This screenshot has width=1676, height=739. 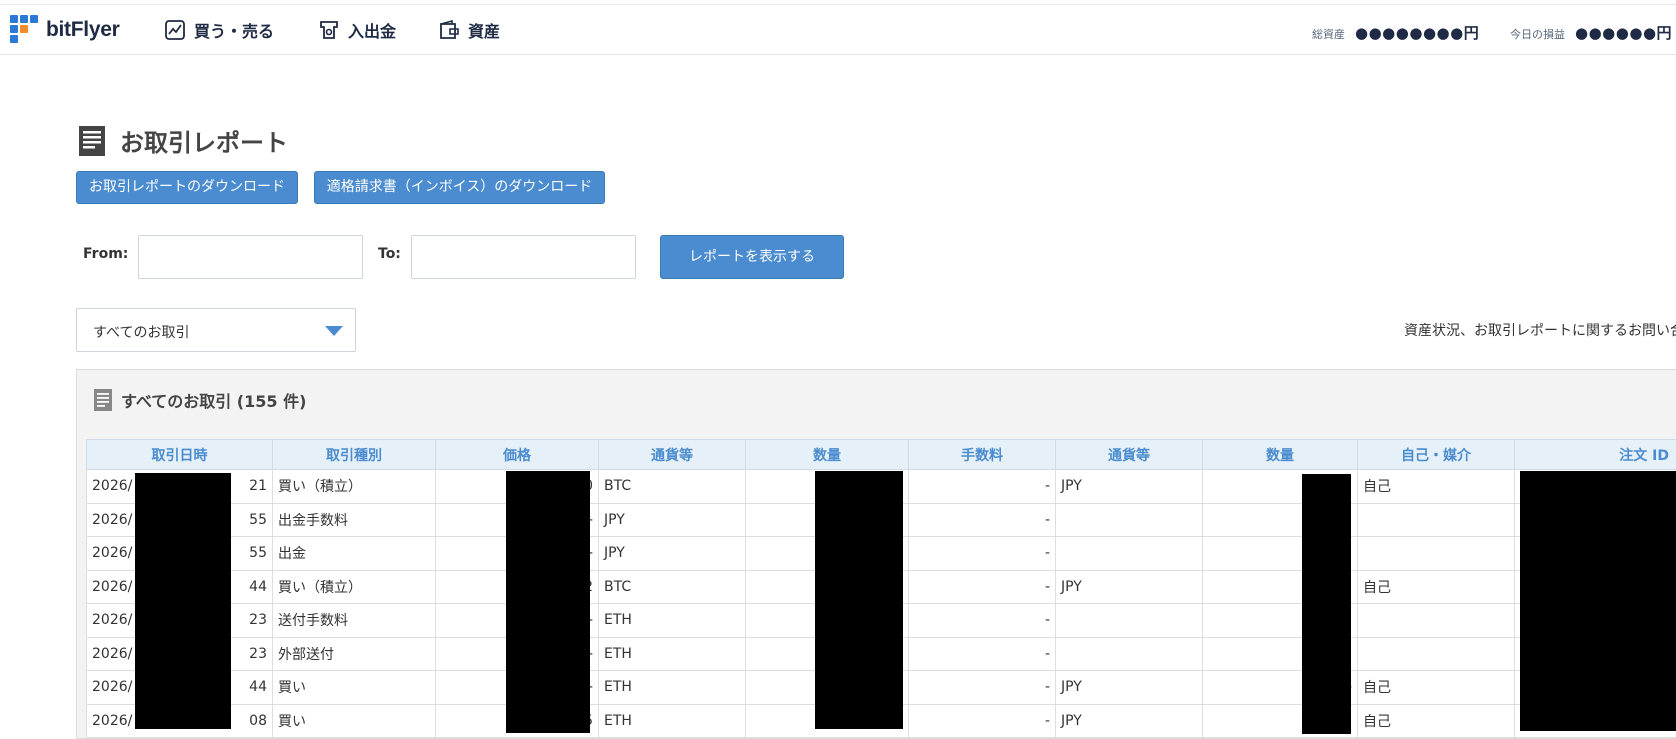 What do you see at coordinates (389, 254) in the screenshot?
I see `to-label: To:` at bounding box center [389, 254].